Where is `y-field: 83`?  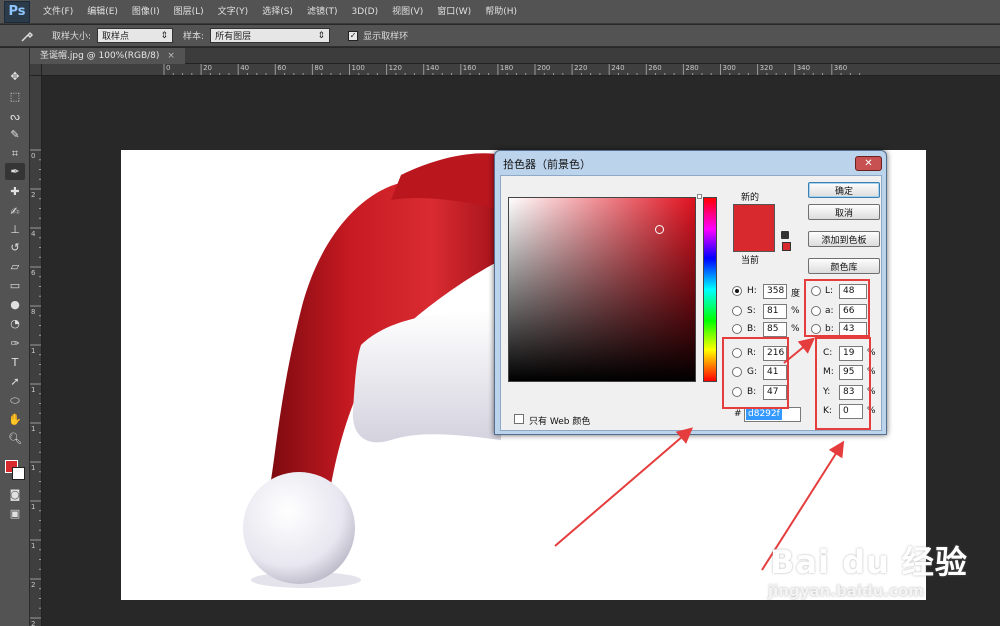 y-field: 83 is located at coordinates (851, 392).